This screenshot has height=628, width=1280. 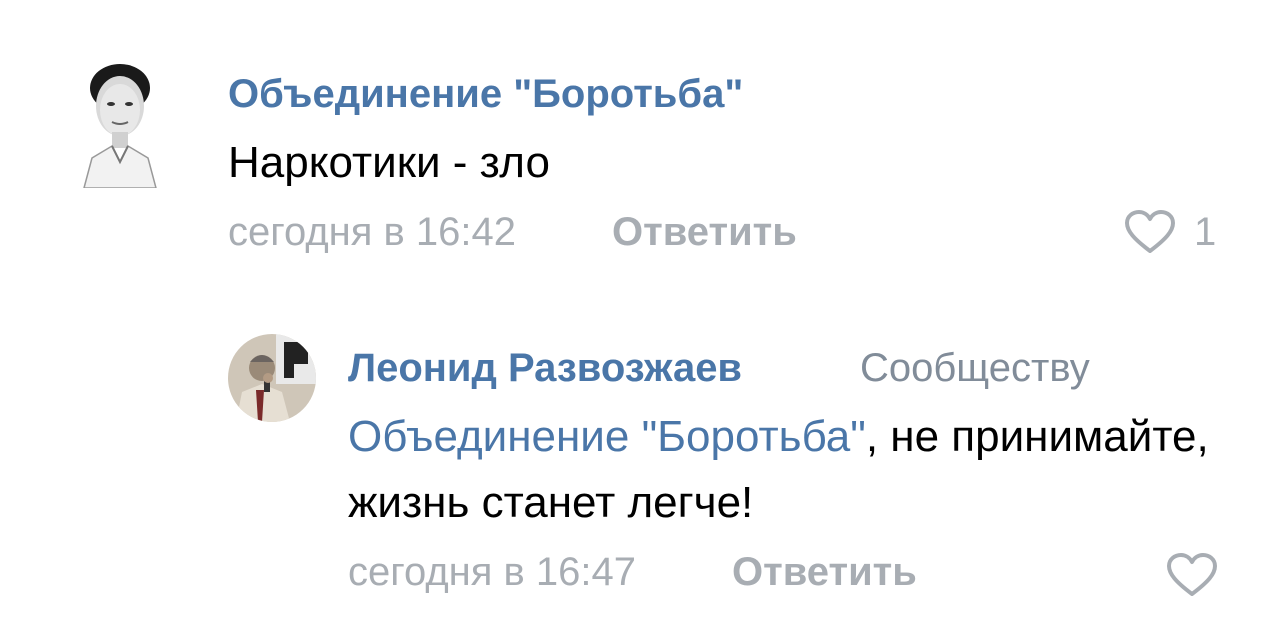 I want to click on comment-text-body: Наркотики - зло, so click(x=389, y=162).